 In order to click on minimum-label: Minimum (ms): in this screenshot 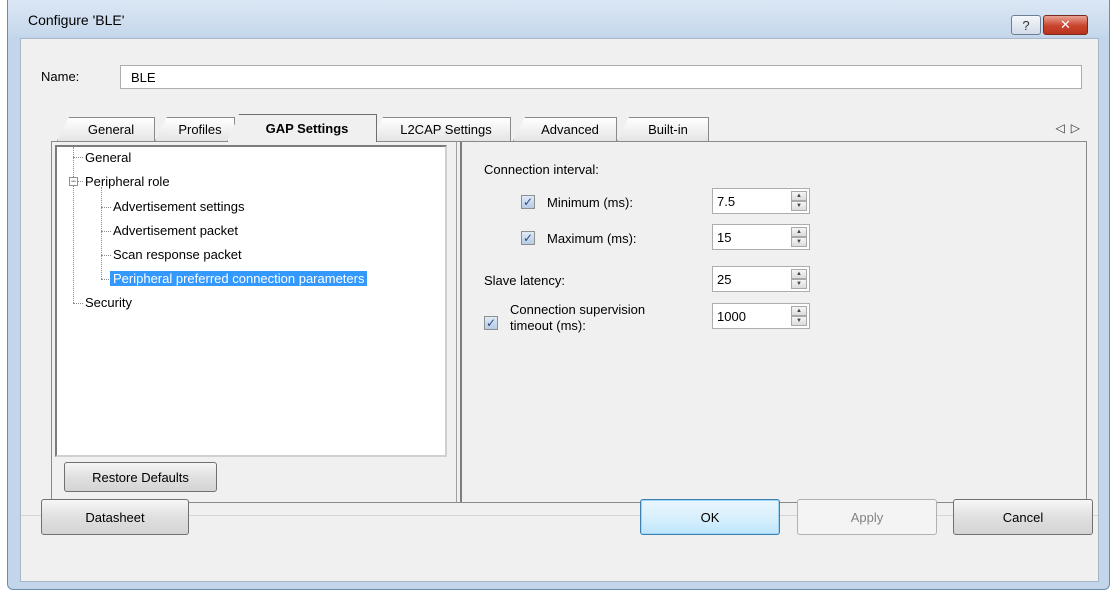, I will do `click(590, 202)`.